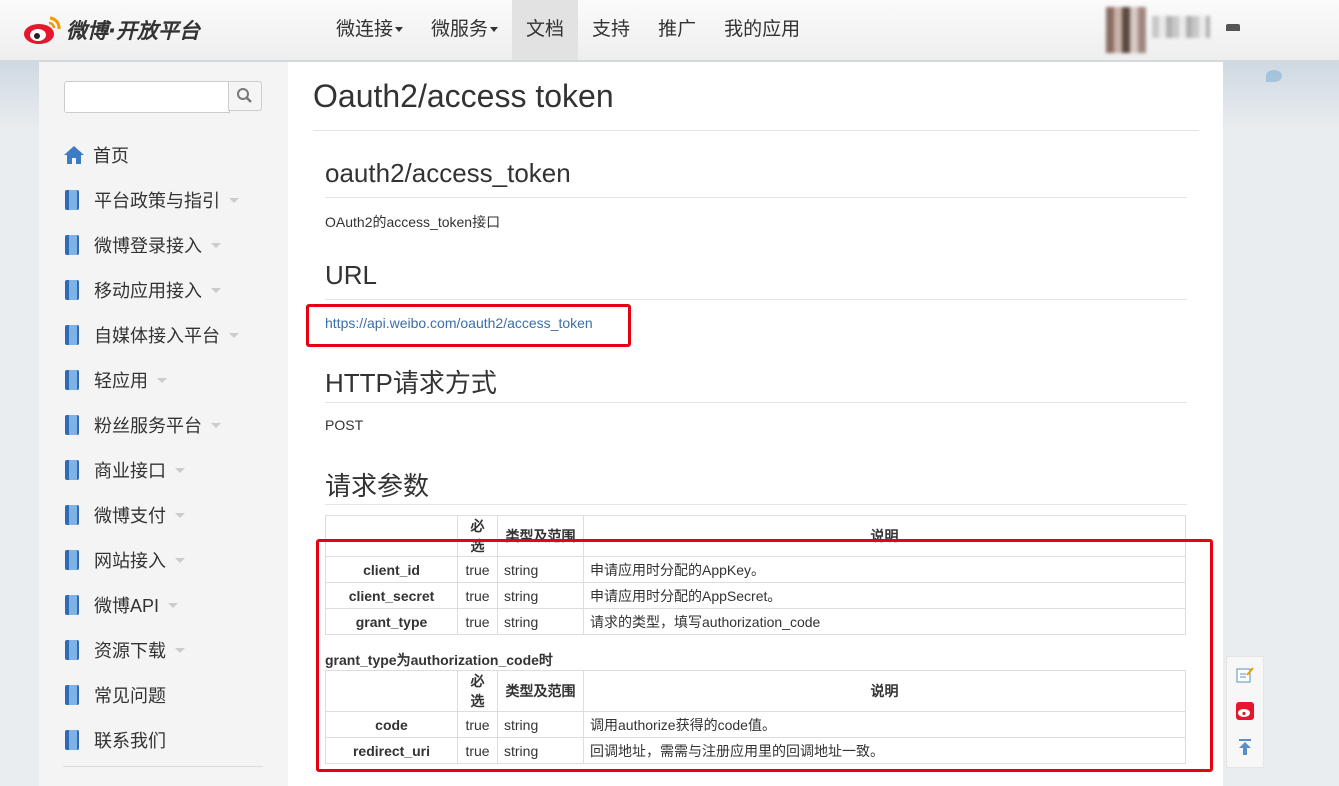 This screenshot has width=1339, height=786. What do you see at coordinates (130, 470) in the screenshot?
I see `sidebar-item-label: 商业接口` at bounding box center [130, 470].